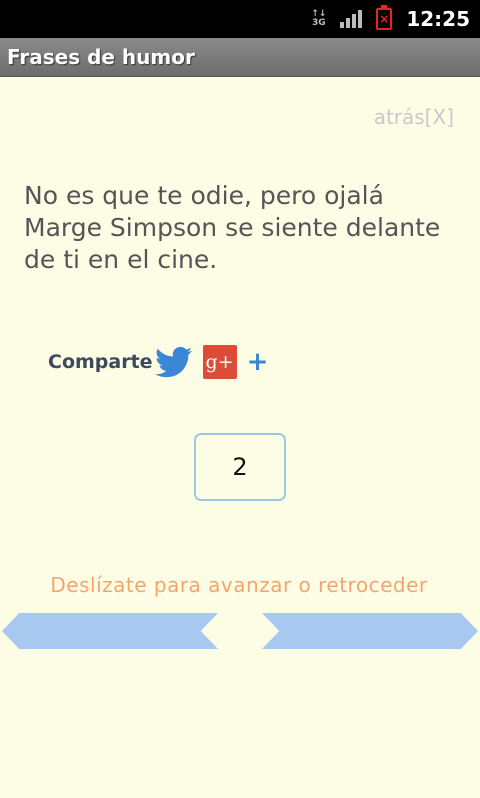  What do you see at coordinates (173, 362) in the screenshot?
I see `twitter-icon` at bounding box center [173, 362].